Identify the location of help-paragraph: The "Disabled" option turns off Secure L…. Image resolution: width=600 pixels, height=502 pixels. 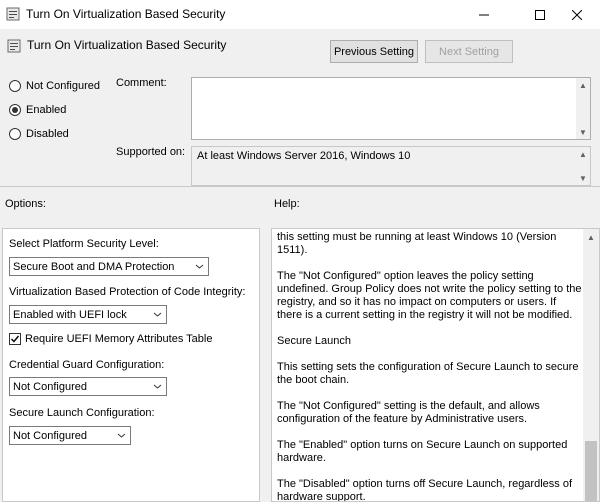
(425, 490).